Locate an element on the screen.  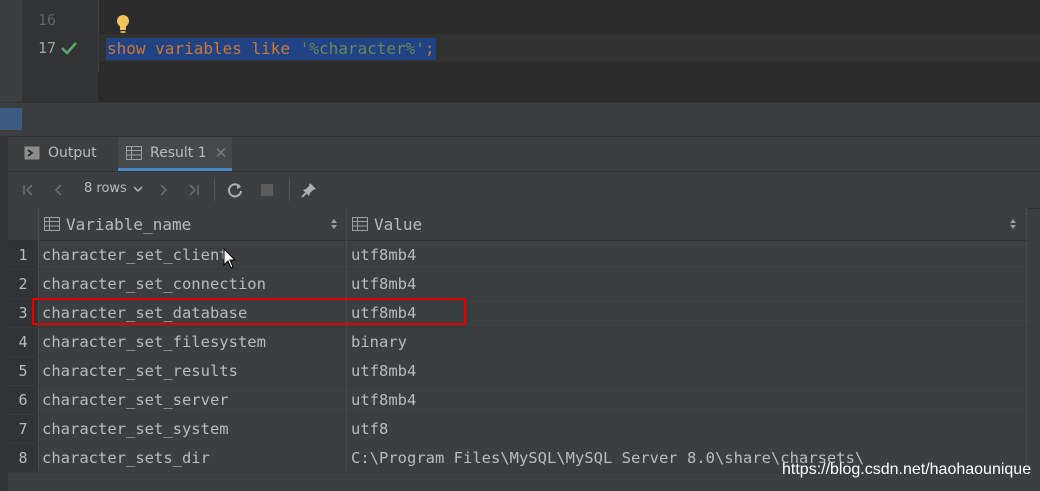
table-row: 7 character_set_system utf8 is located at coordinates (518, 429).